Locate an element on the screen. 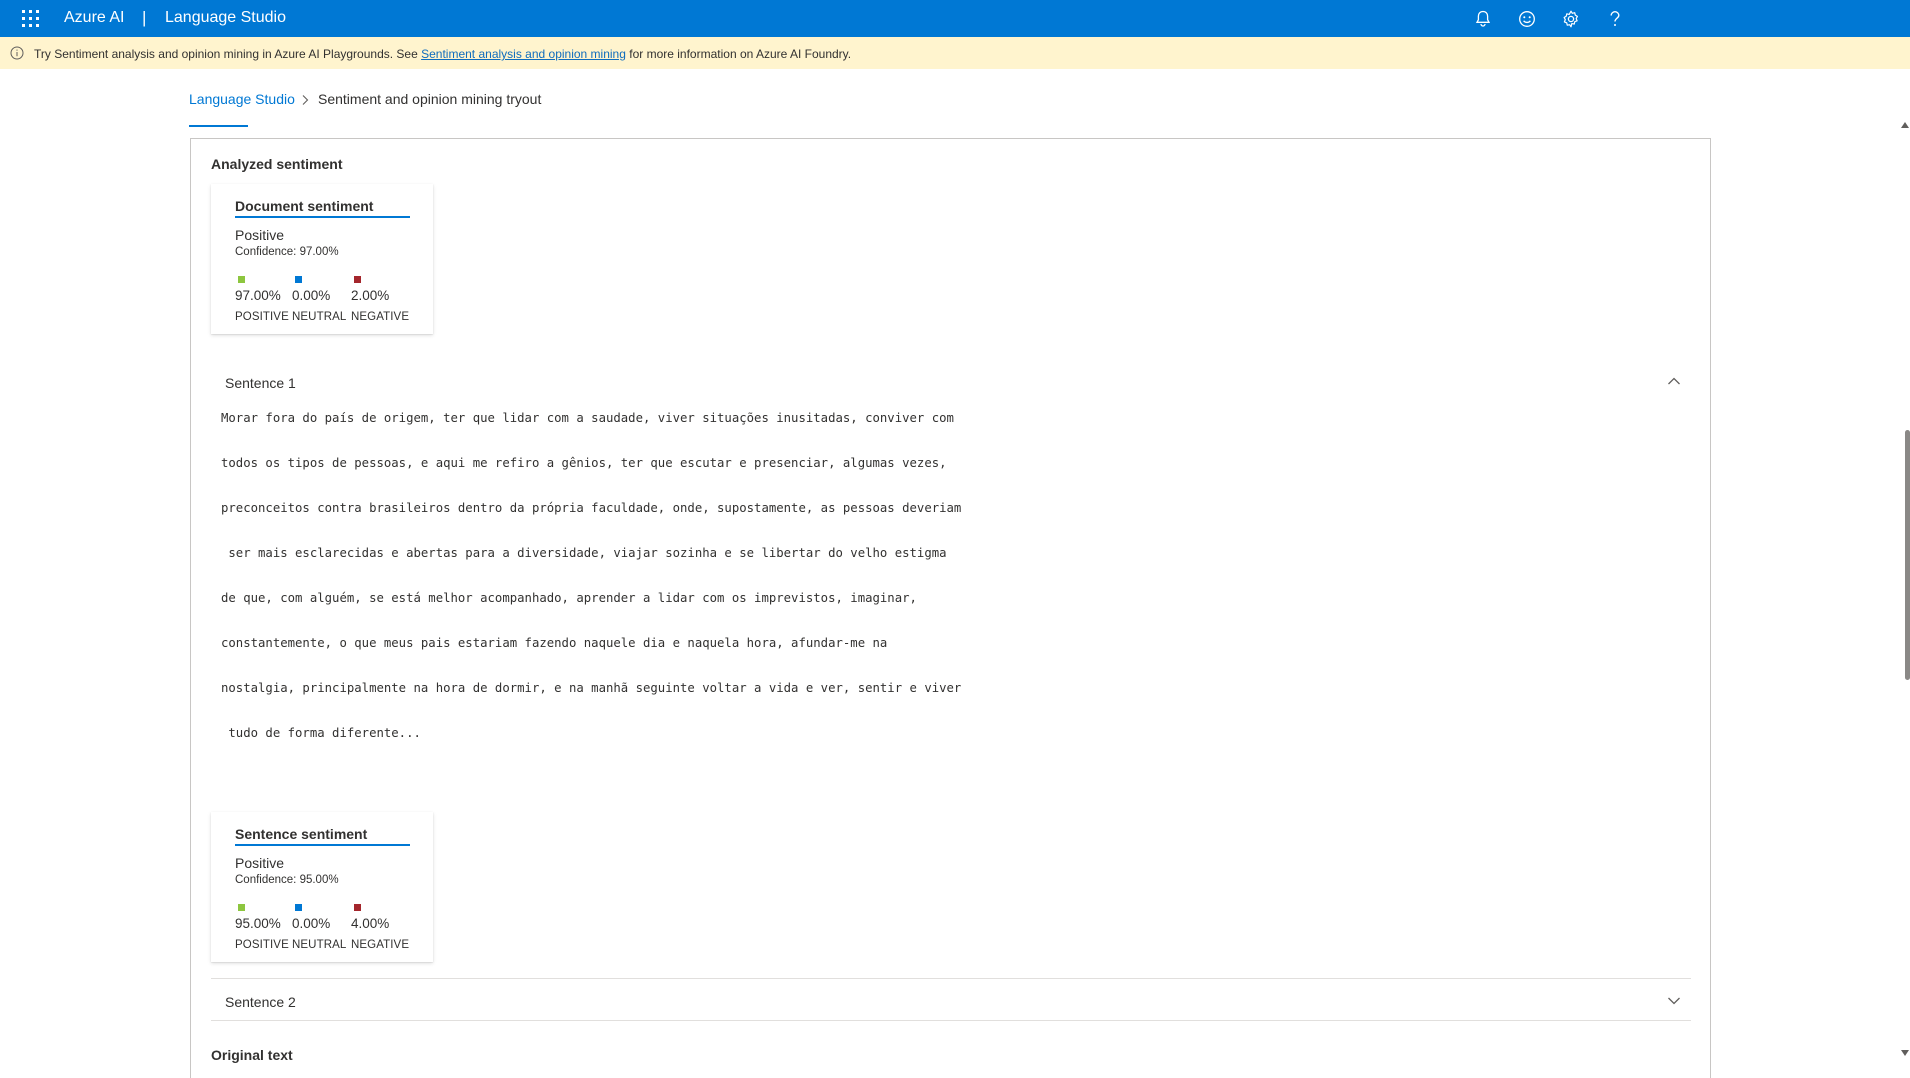 The width and height of the screenshot is (1910, 1078). gear-icon is located at coordinates (1571, 19).